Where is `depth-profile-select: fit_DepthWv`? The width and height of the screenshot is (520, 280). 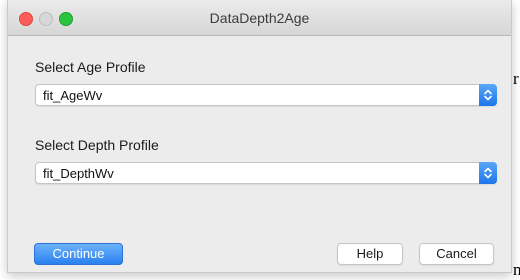 depth-profile-select: fit_DepthWv is located at coordinates (266, 173).